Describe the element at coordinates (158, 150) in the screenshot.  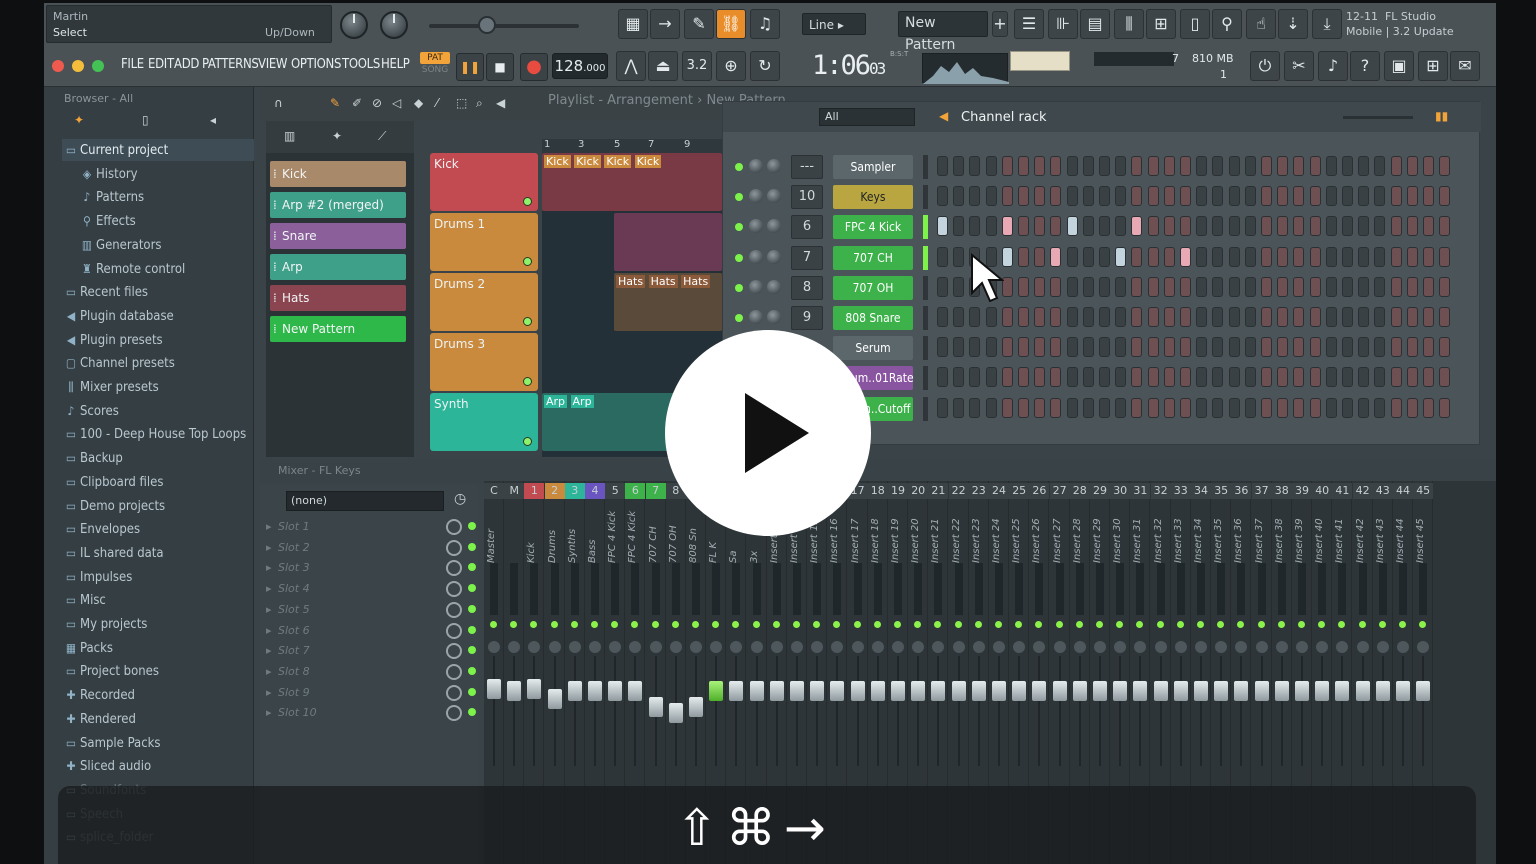
I see `browser-item: ▭ Current project` at that location.